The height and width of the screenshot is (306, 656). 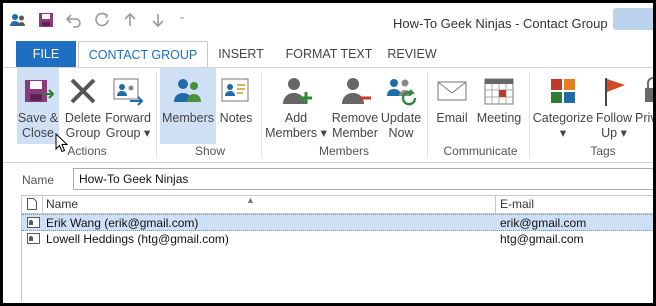 I want to click on column-header-name: Name, so click(x=62, y=204).